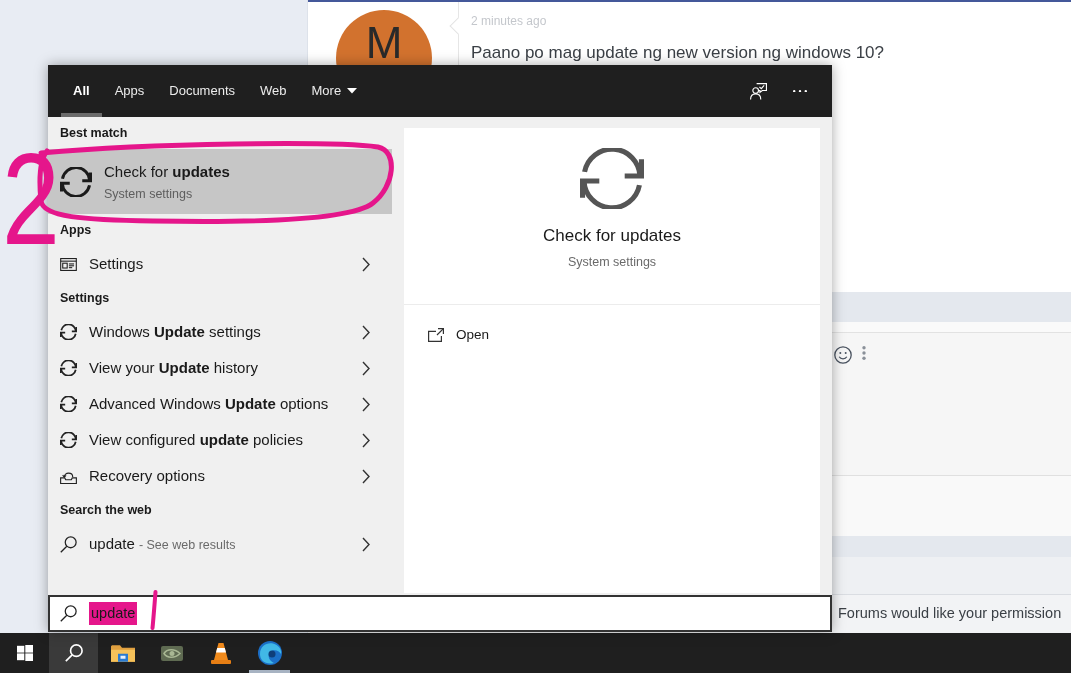 This screenshot has width=1071, height=673. I want to click on search-tab: Apps, so click(129, 91).